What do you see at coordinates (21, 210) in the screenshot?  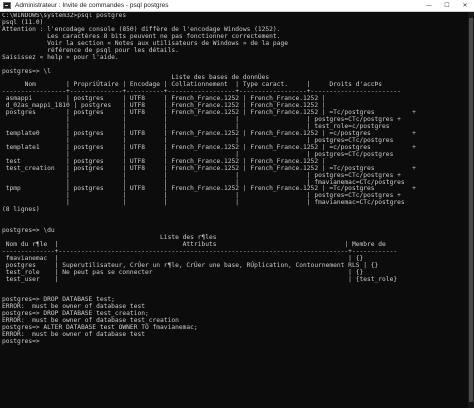 I see `console-line: (8 lignes)` at bounding box center [21, 210].